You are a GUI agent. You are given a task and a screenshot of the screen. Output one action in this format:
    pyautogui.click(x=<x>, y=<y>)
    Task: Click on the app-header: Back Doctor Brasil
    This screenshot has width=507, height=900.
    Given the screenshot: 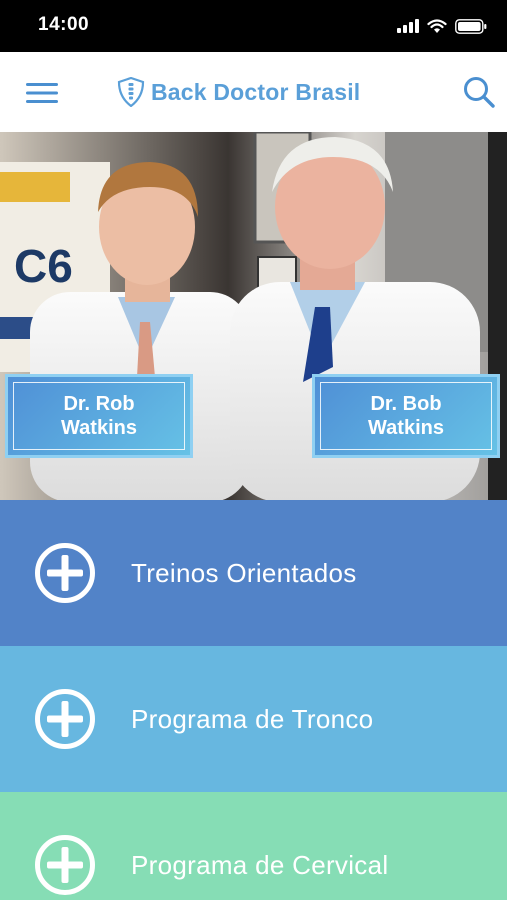 What is the action you would take?
    pyautogui.click(x=253, y=92)
    